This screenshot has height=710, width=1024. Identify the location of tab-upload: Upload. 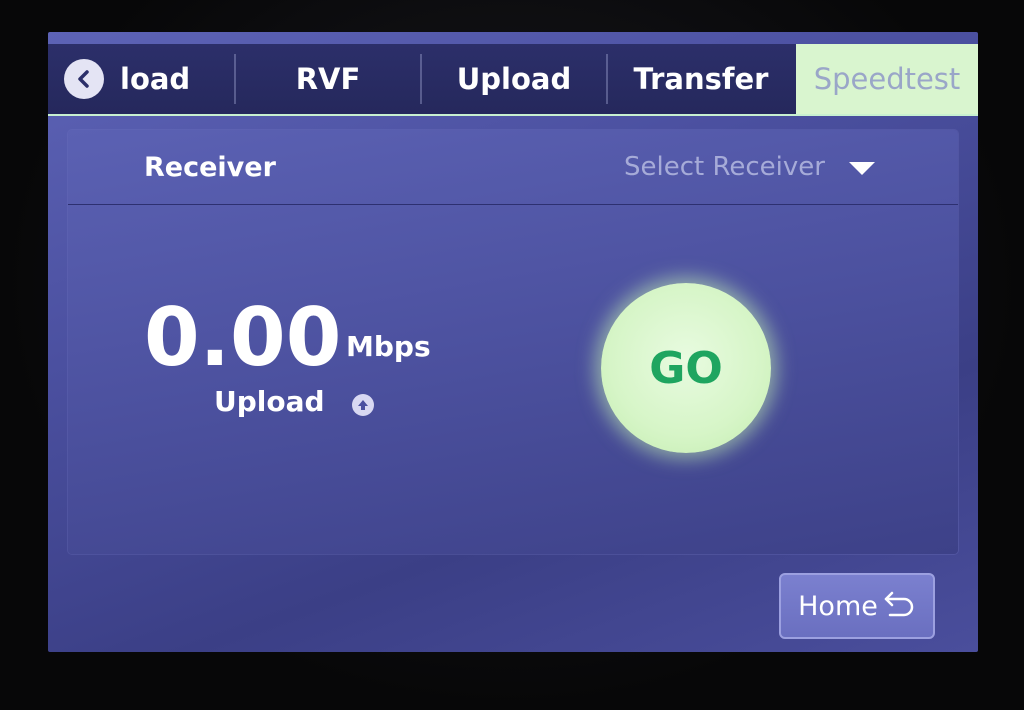
(514, 79).